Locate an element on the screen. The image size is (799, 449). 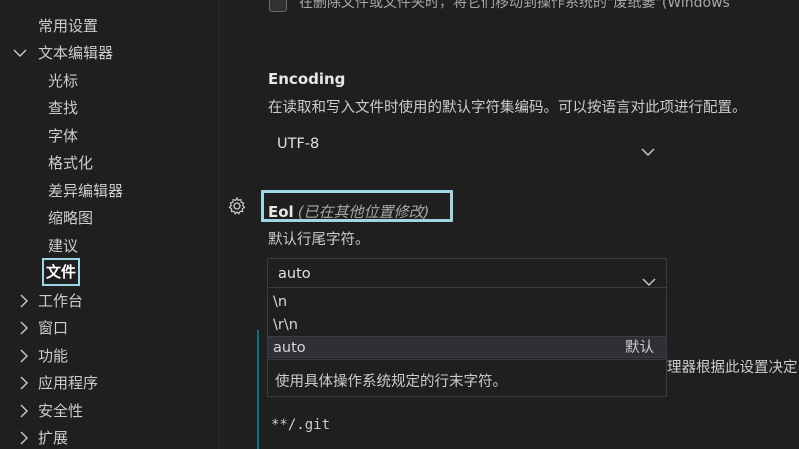
encoding-description: 在读取和写入文件时使用的默认字符集编码。可以按语言对此项进行配置。 is located at coordinates (507, 108).